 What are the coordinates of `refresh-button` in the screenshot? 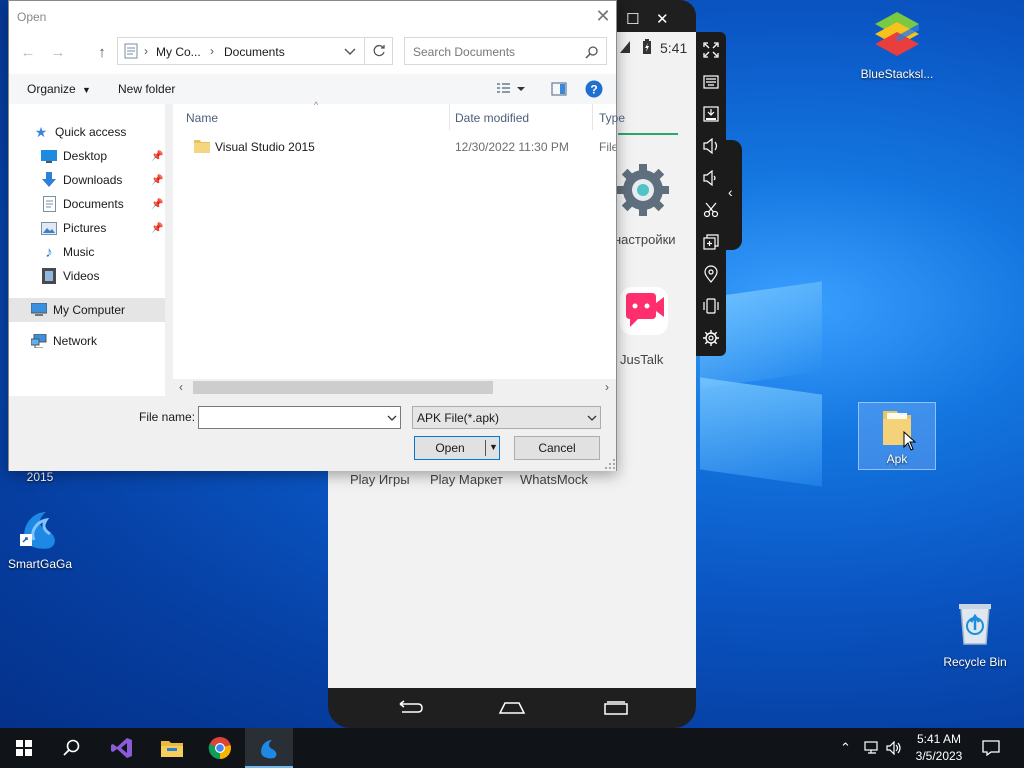 It's located at (379, 51).